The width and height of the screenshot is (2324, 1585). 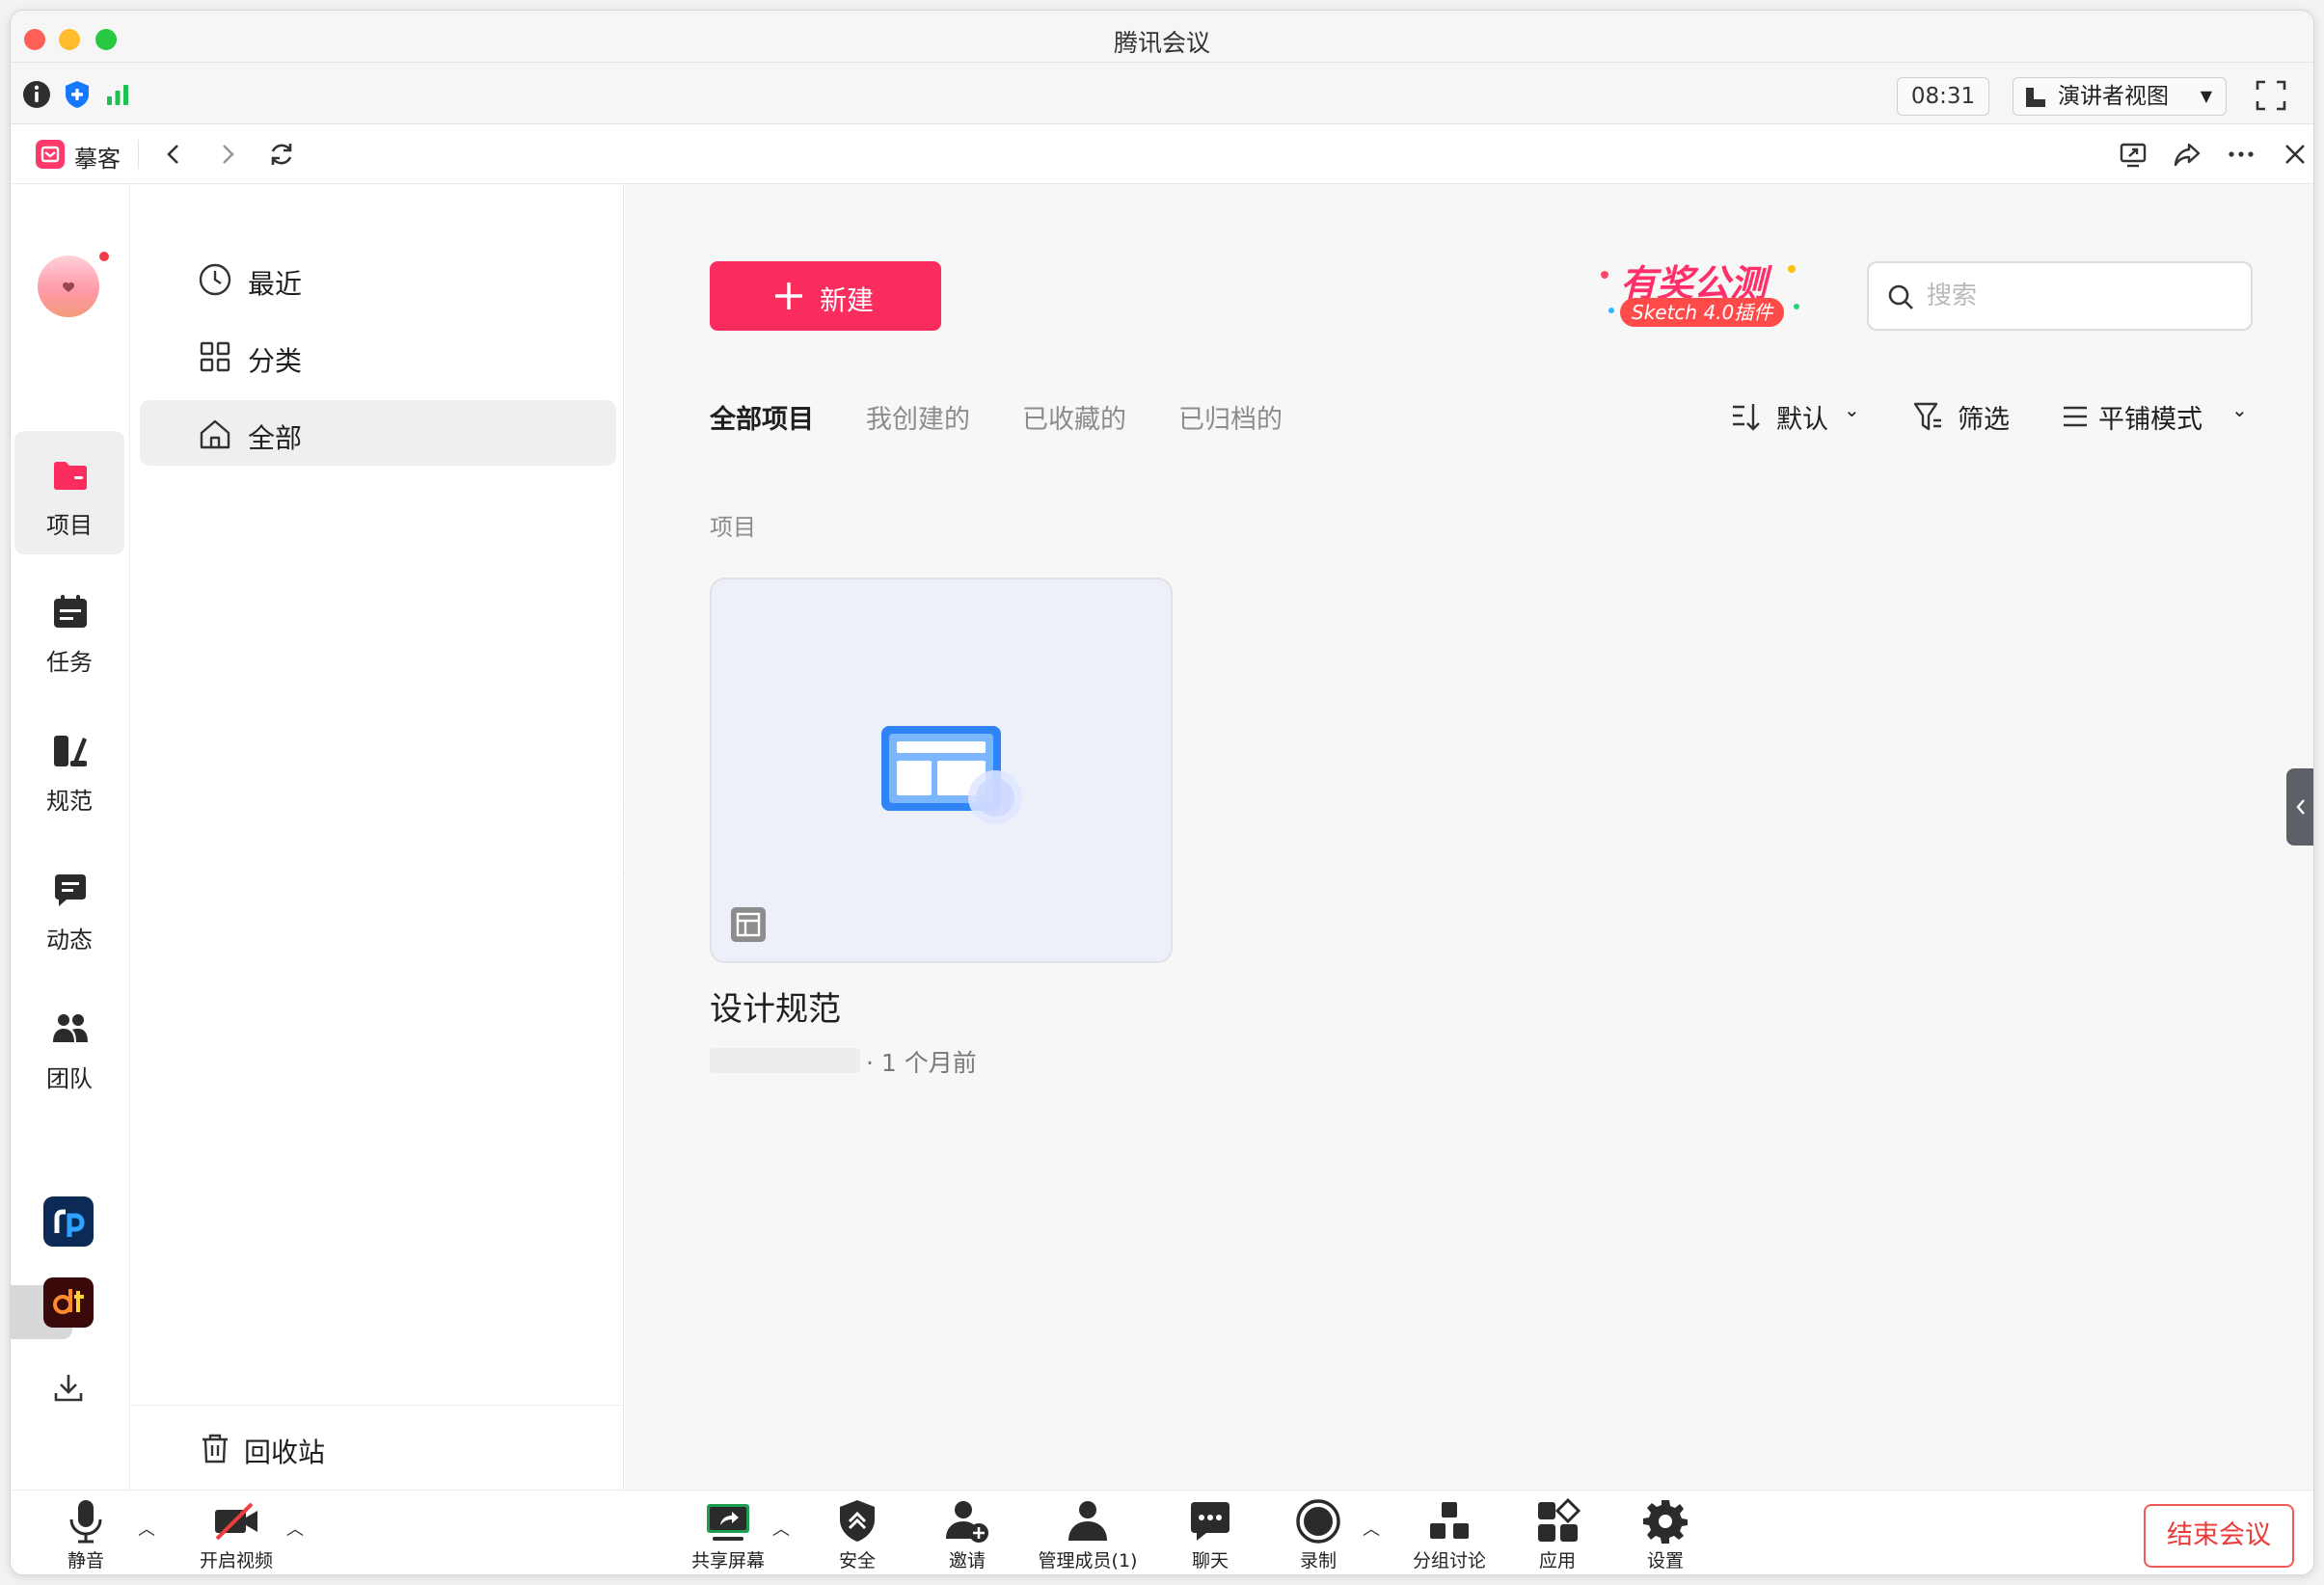 I want to click on manage-members-button: 管理成员(1), so click(x=1088, y=1536).